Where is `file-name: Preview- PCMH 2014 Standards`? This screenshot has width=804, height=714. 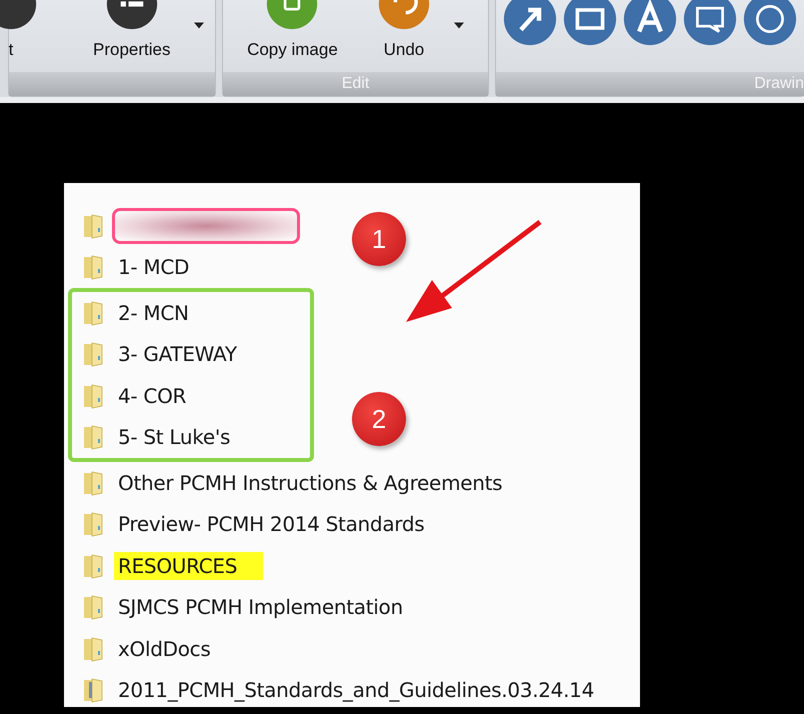
file-name: Preview- PCMH 2014 Standards is located at coordinates (271, 524).